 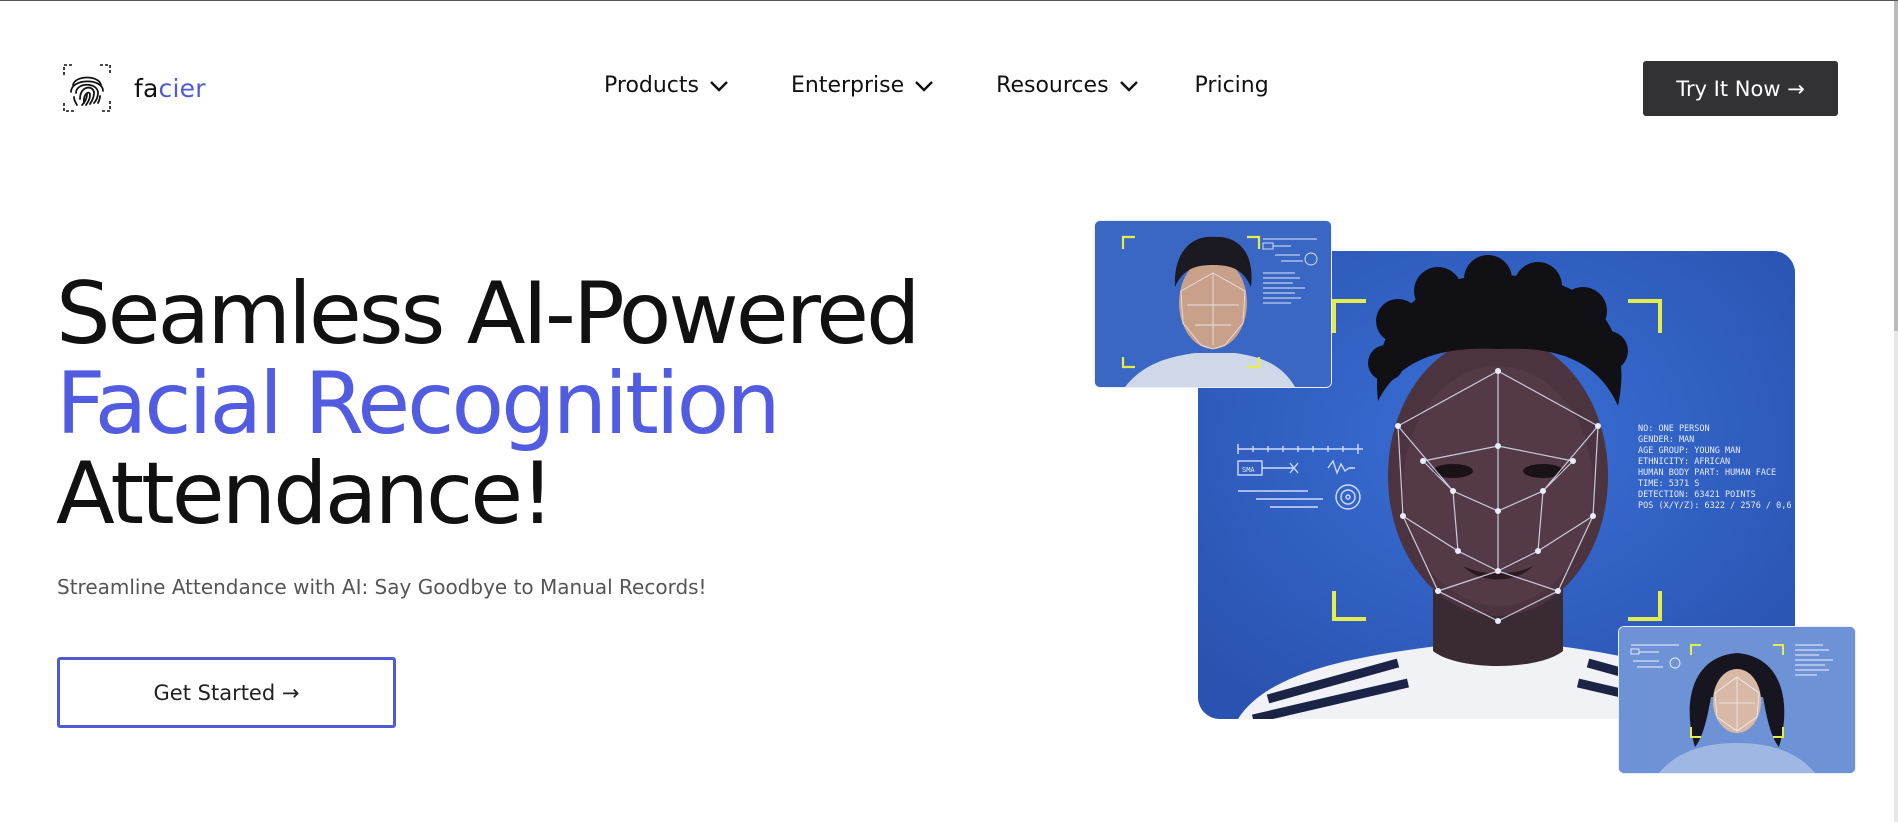 I want to click on hud-line: POS (X/Y/Z): 6322 / 2576 / 0,6, so click(x=1715, y=506).